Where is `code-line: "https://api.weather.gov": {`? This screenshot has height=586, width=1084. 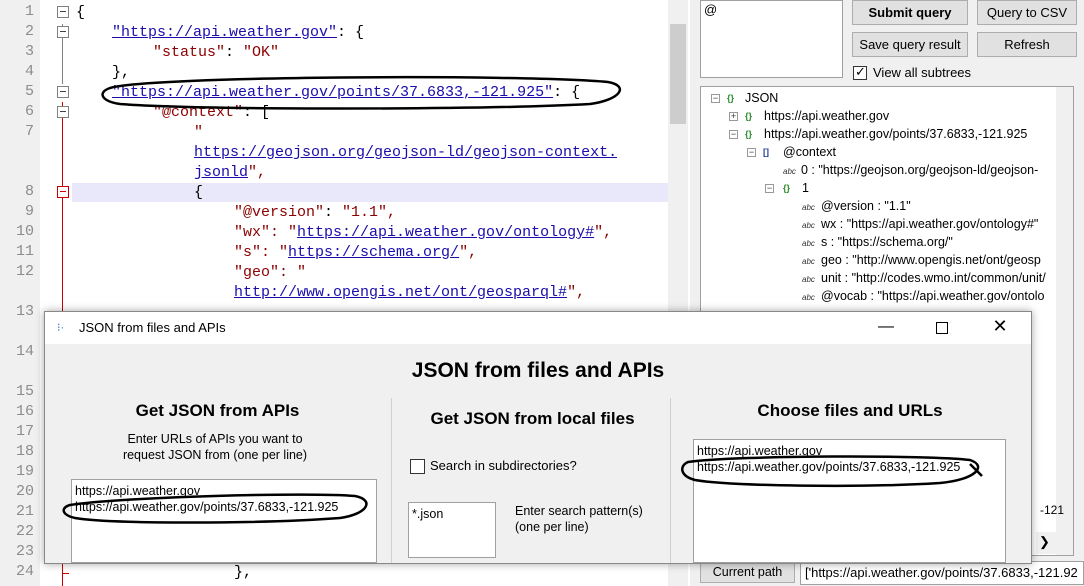 code-line: "https://api.weather.gov": { is located at coordinates (238, 32).